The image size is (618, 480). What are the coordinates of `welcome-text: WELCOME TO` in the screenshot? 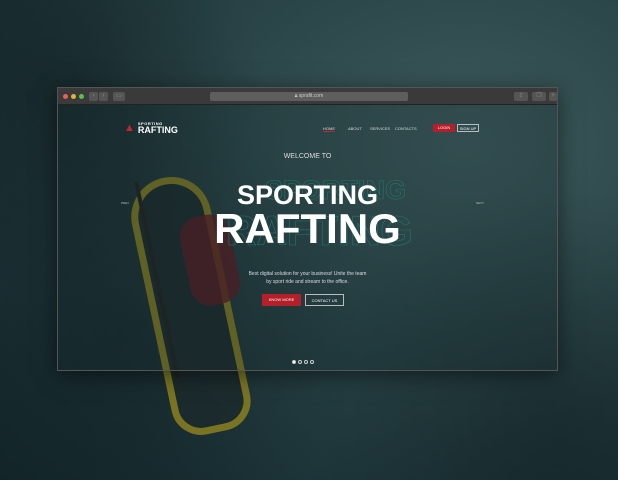 It's located at (307, 156).